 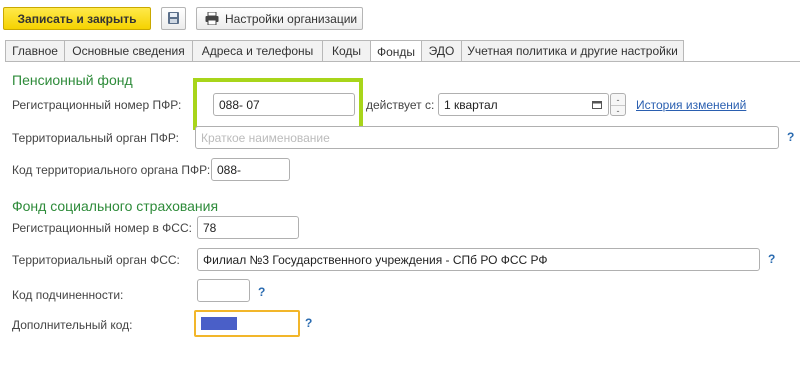 I want to click on fss-reg-number-label: Регистрационный номер в ФСС:, so click(x=102, y=228).